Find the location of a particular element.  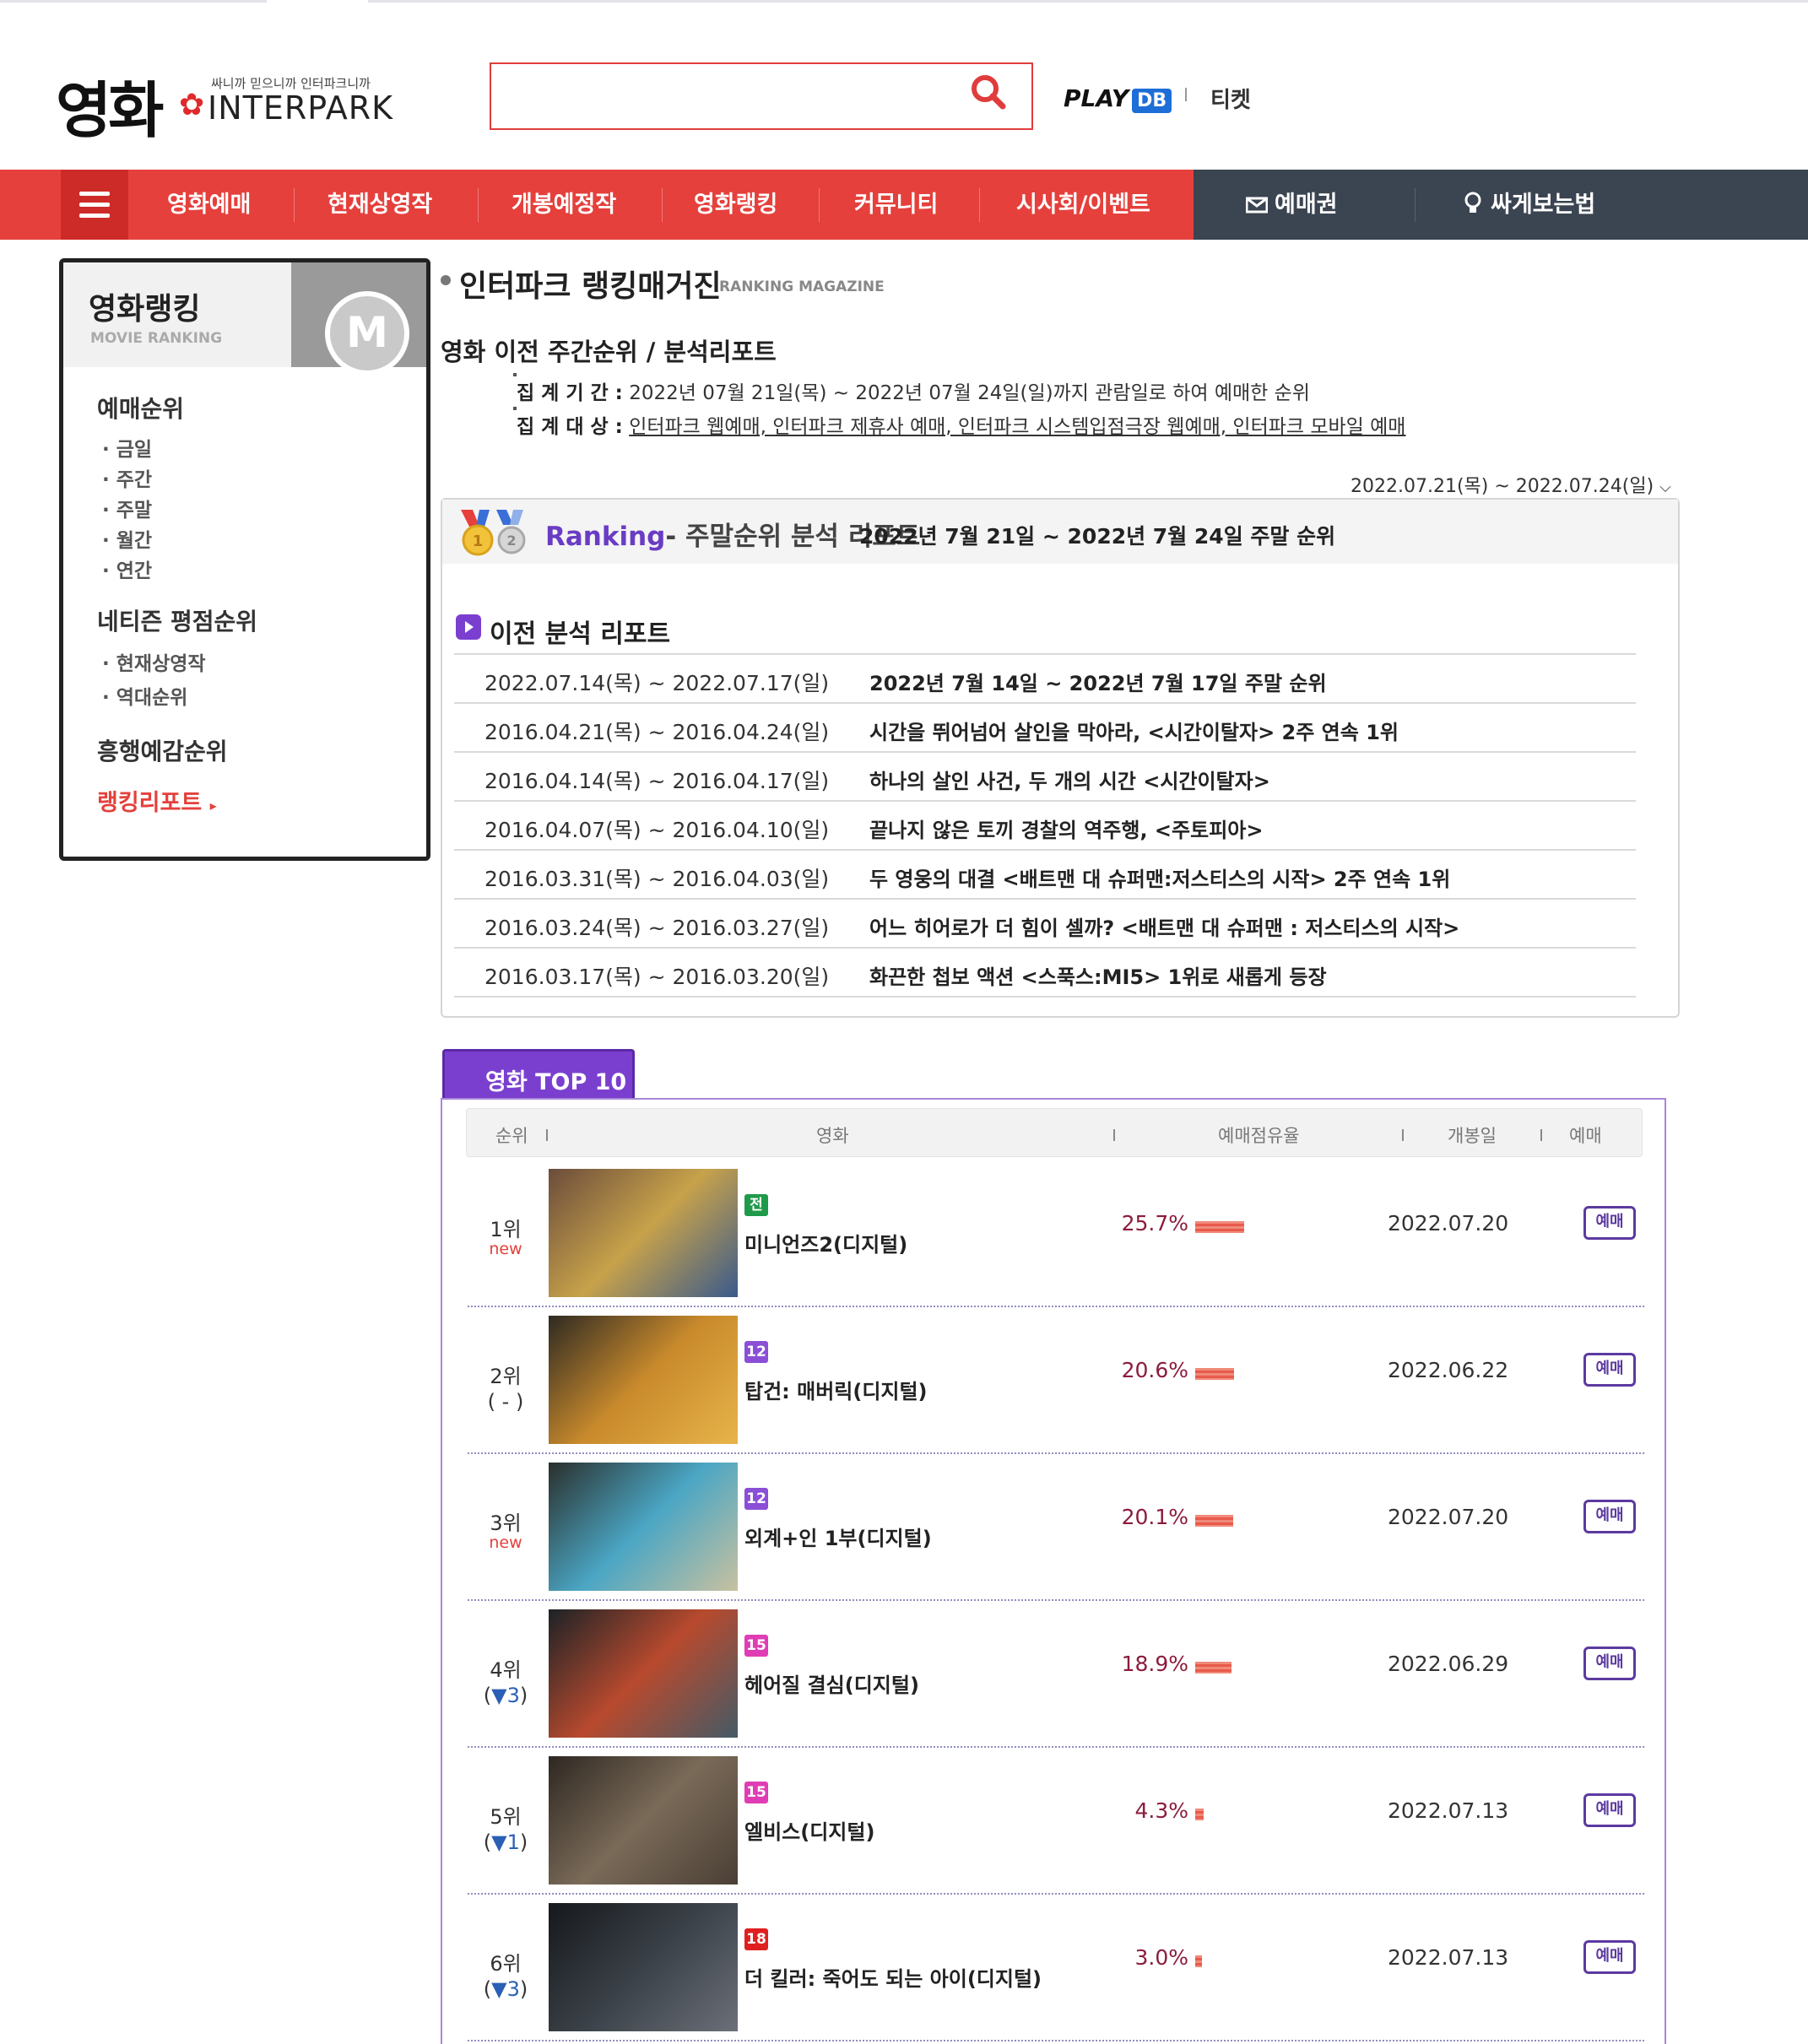

share-bar is located at coordinates (1213, 1668).